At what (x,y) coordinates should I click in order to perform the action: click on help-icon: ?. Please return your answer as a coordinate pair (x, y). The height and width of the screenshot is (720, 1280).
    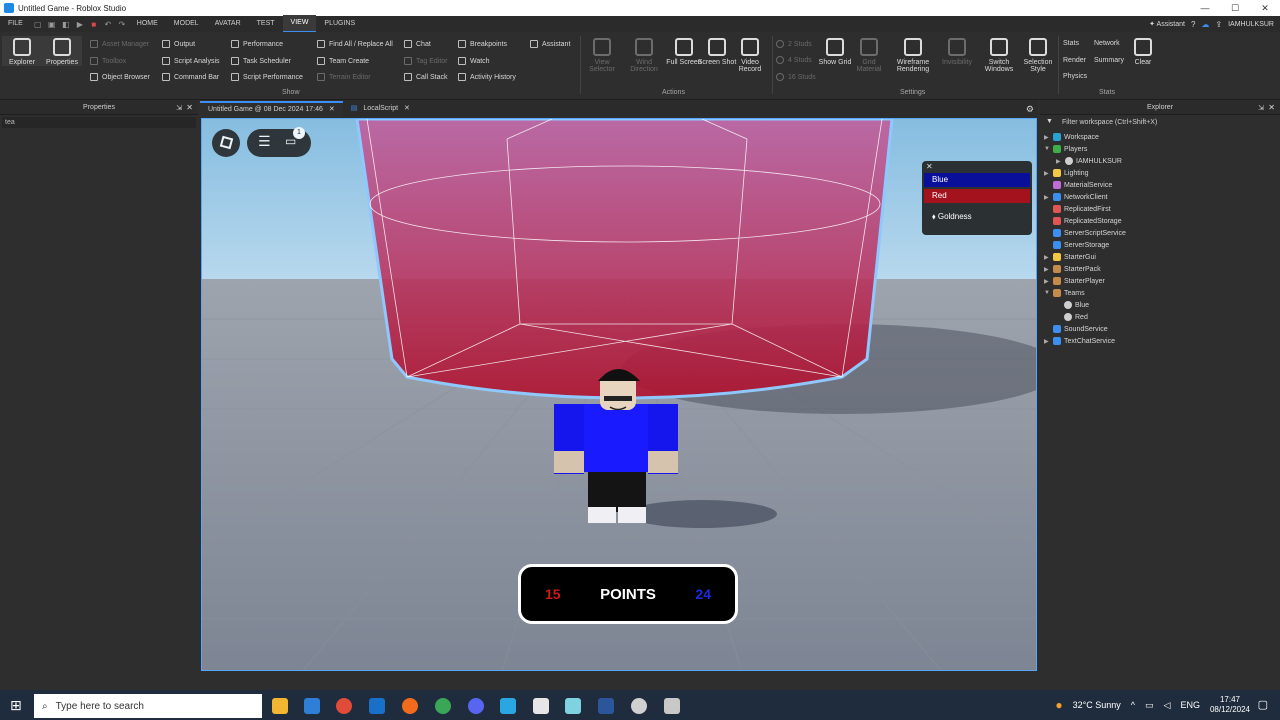
    Looking at the image, I should click on (1193, 24).